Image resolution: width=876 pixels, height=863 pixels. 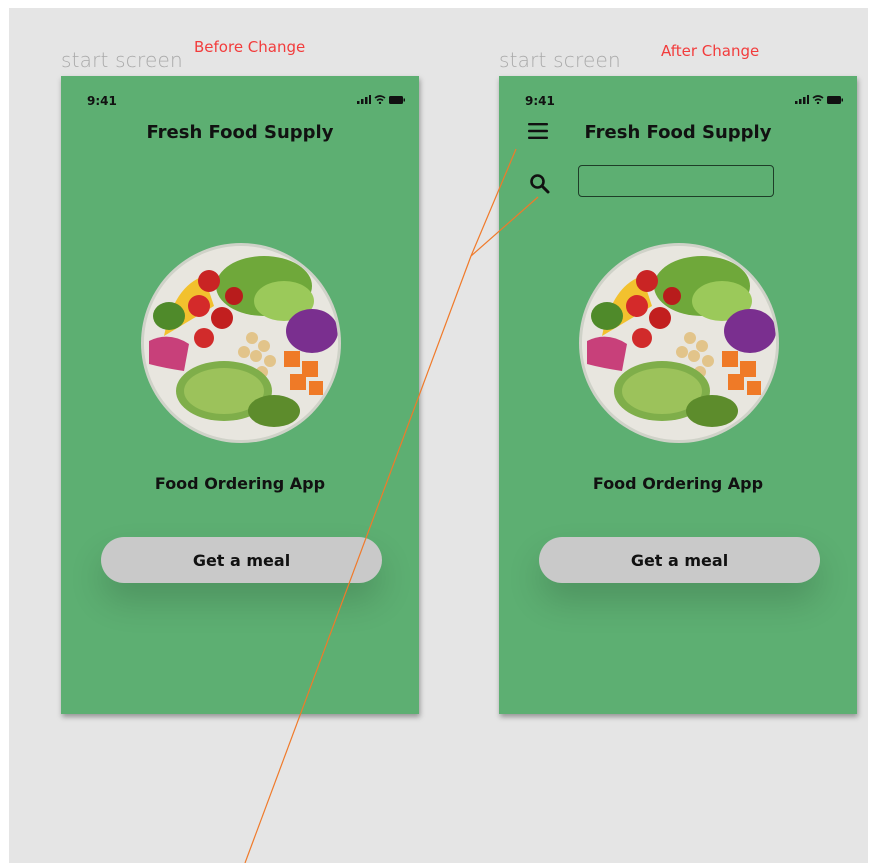 What do you see at coordinates (250, 47) in the screenshot?
I see `before-change-label: Before Change` at bounding box center [250, 47].